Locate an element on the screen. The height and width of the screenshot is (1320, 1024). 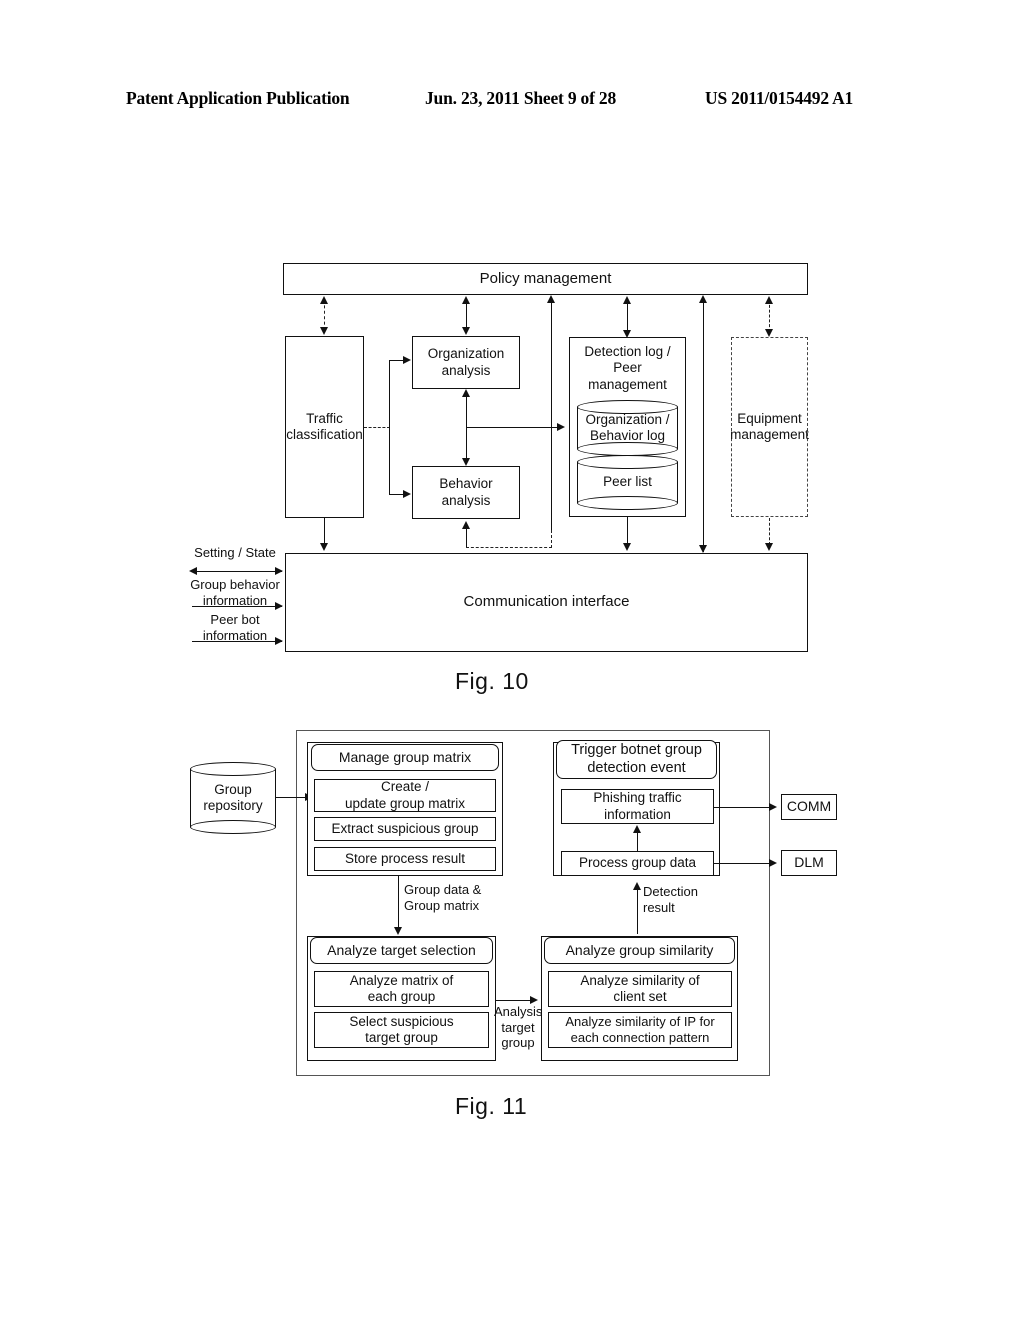
fig10-comm-to-behavior-hook-h is located at coordinates (509, 547).